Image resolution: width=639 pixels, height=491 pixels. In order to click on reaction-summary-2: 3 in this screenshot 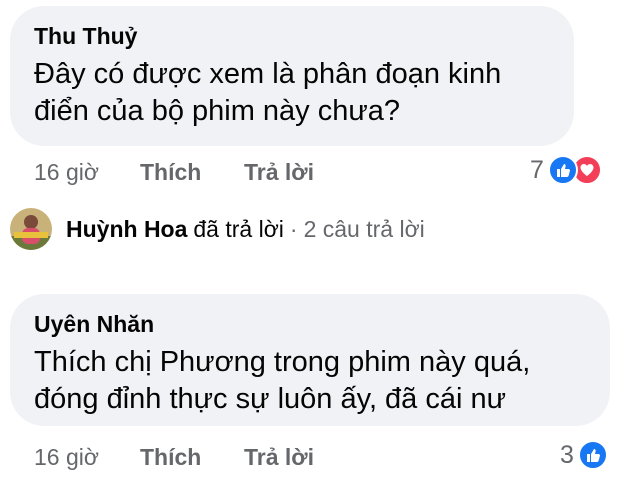, I will do `click(584, 455)`.